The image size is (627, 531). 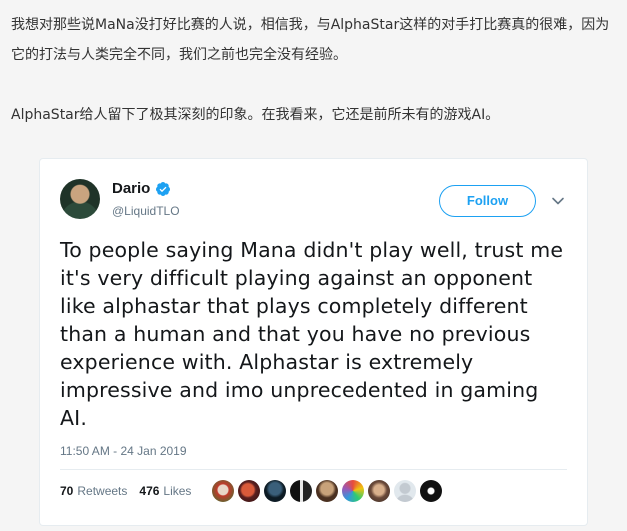 I want to click on author-handle: @LiquidTLO, so click(x=146, y=211).